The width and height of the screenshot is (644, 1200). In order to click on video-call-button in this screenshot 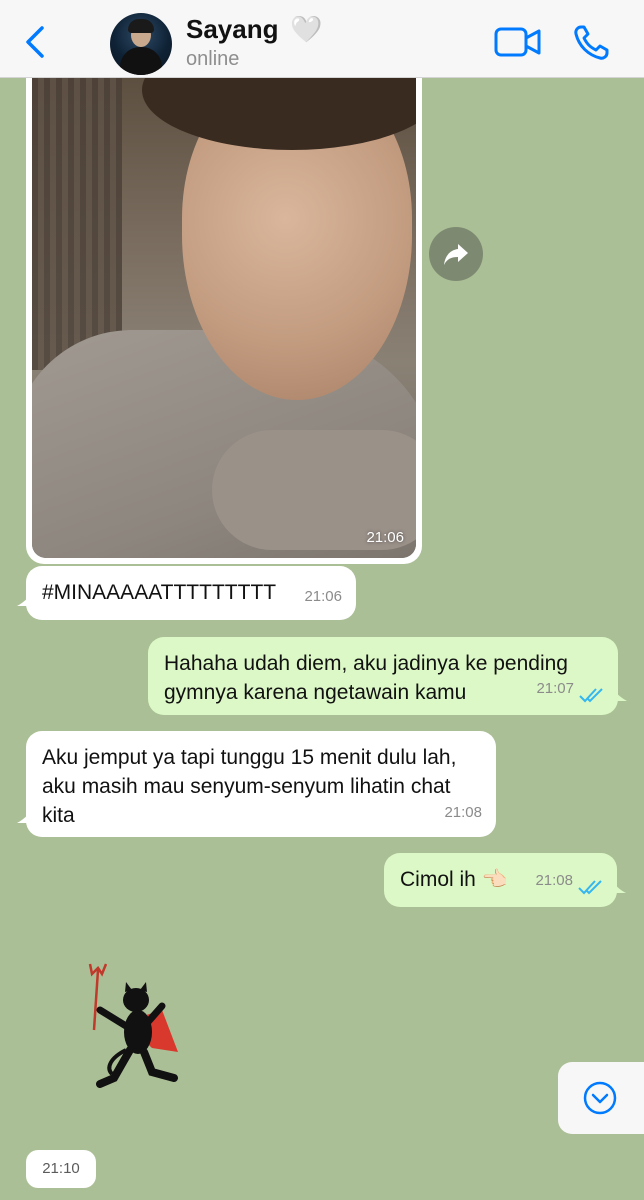, I will do `click(518, 42)`.